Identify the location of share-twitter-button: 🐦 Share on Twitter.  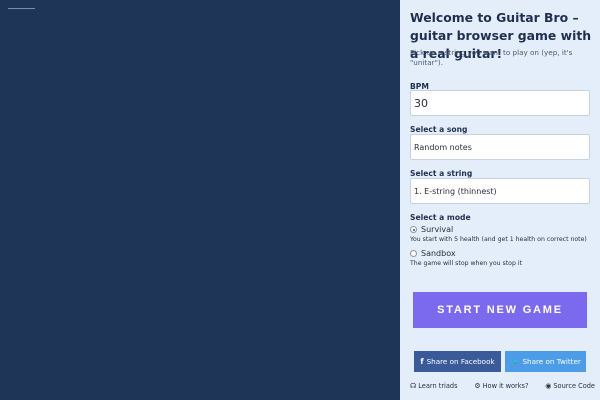
(545, 361).